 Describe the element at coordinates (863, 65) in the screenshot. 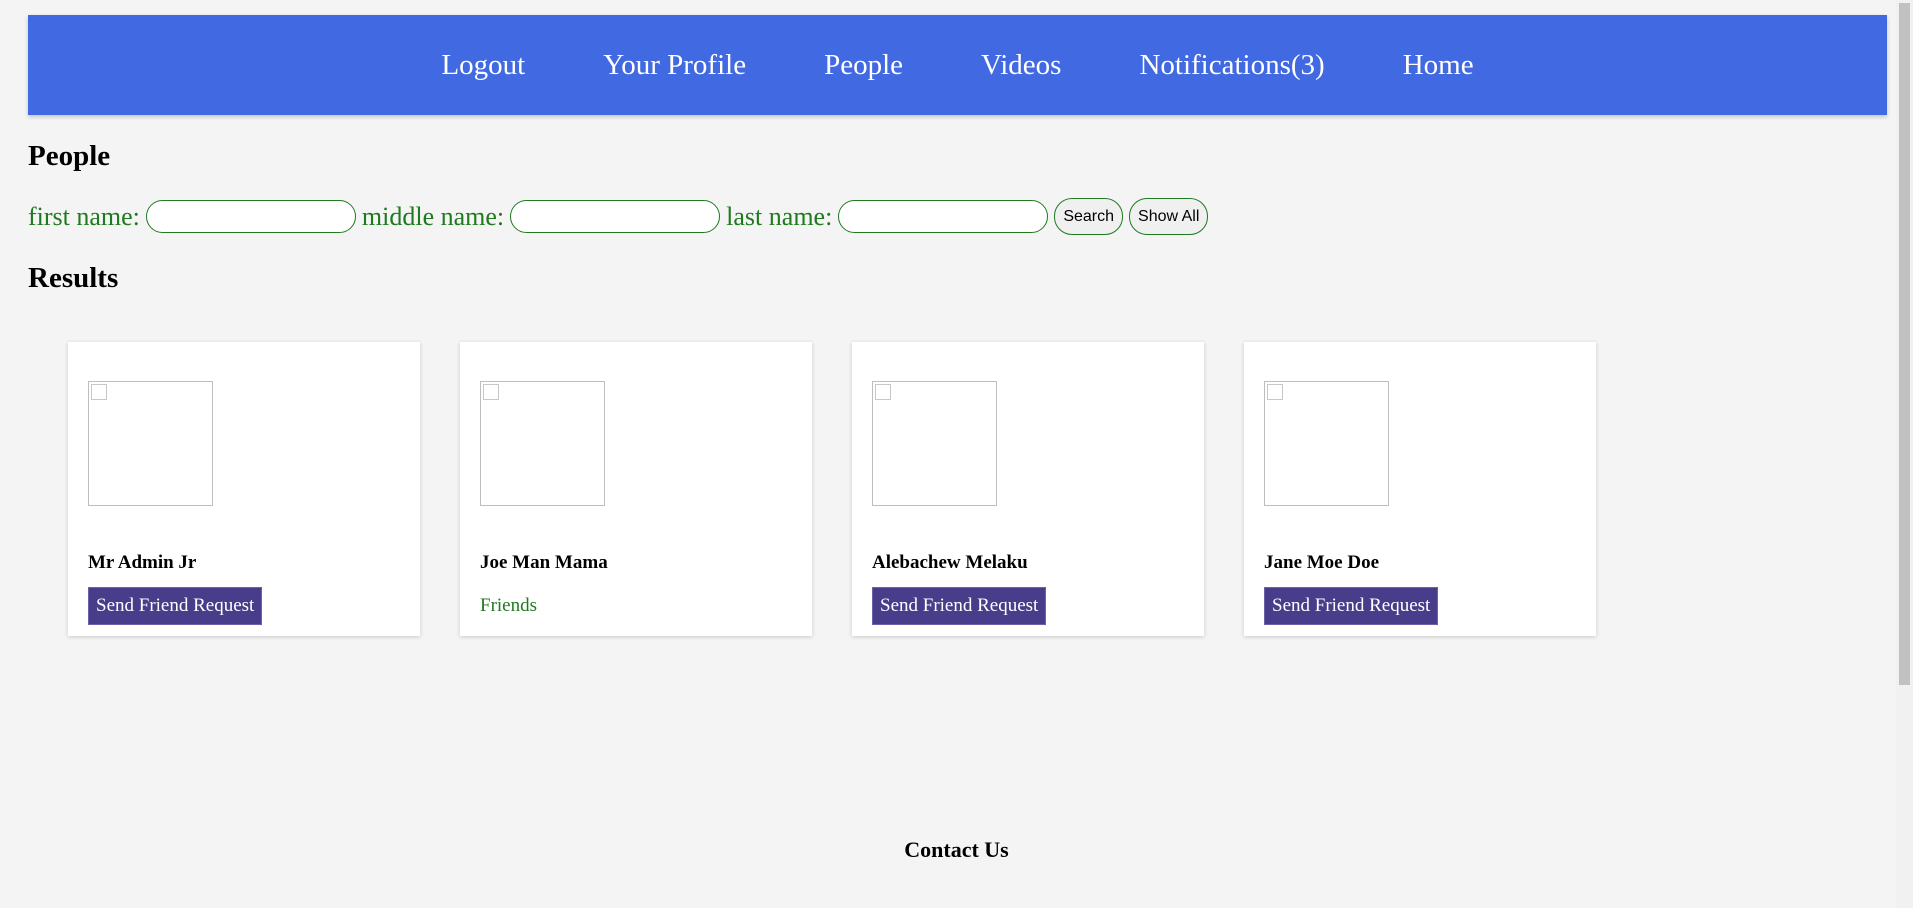

I see `nav-people-link: People` at that location.